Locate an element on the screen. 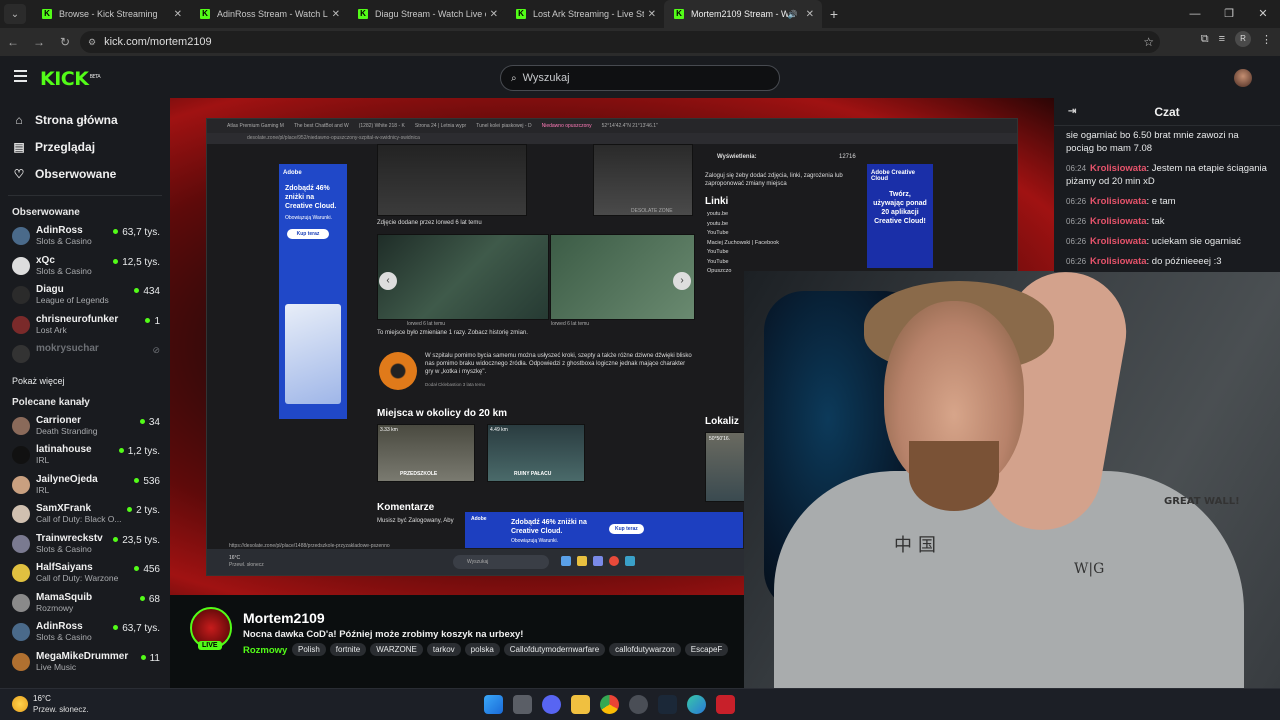 This screenshot has height=720, width=1280. chat-timestamp: 06:24 is located at coordinates (1076, 168).